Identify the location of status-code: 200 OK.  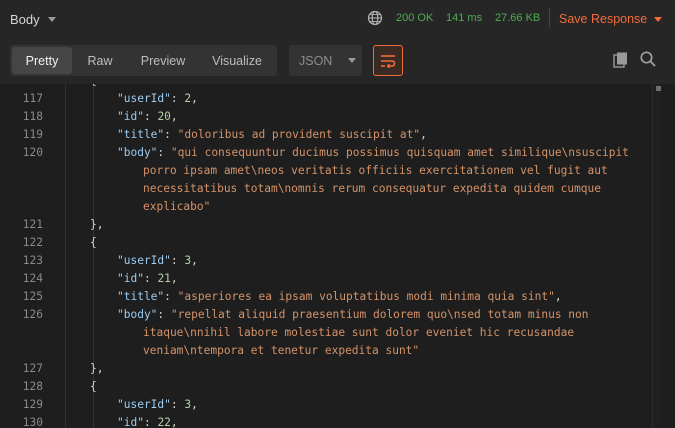
(414, 18).